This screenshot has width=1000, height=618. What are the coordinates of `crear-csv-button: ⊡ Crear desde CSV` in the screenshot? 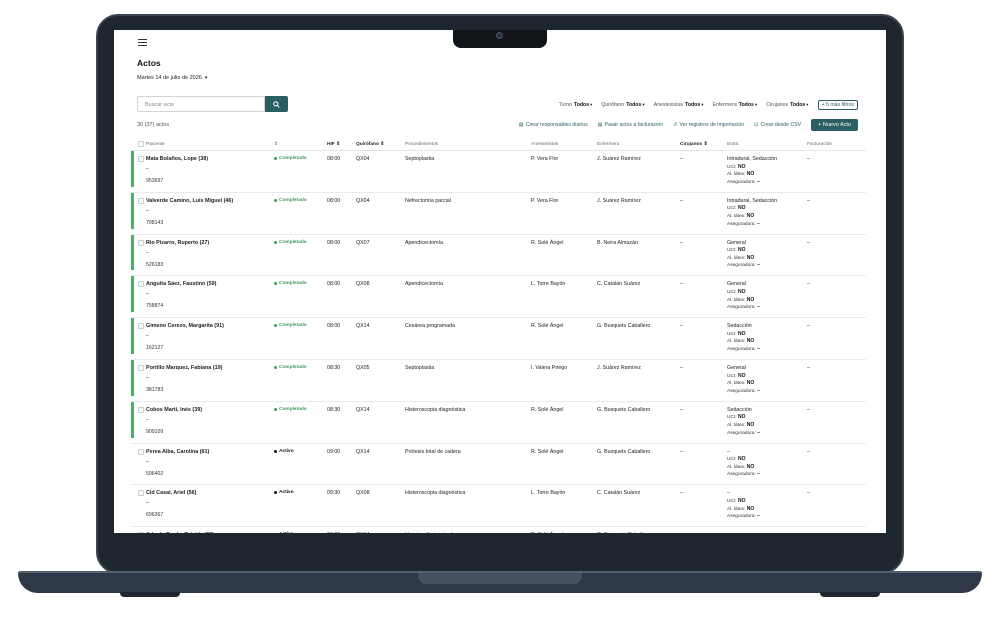 It's located at (777, 125).